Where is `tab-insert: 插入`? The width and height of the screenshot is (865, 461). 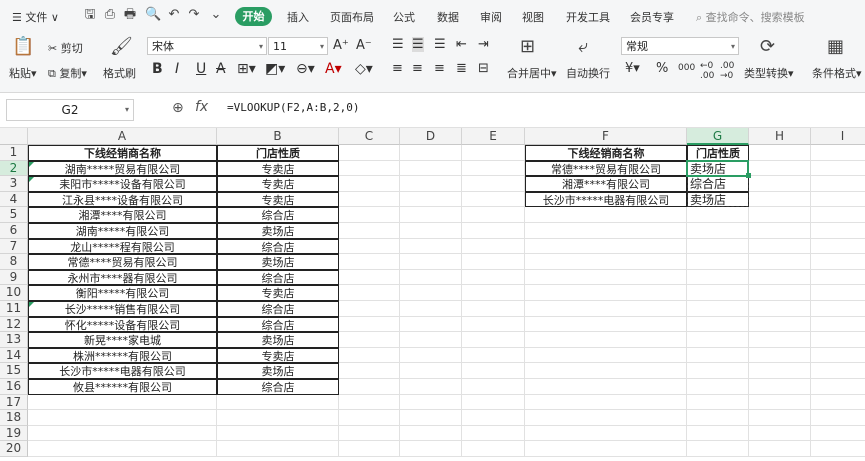 tab-insert: 插入 is located at coordinates (298, 17).